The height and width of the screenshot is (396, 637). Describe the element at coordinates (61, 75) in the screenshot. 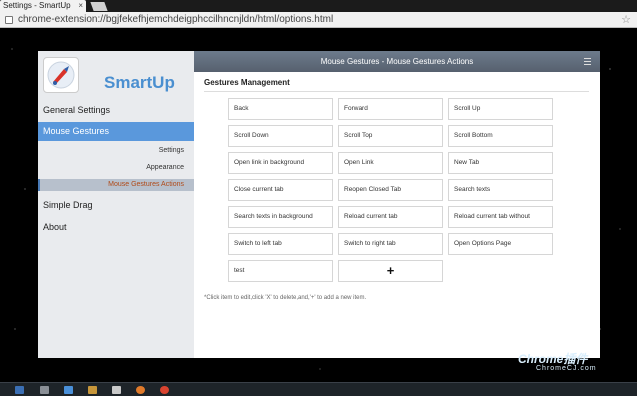

I see `smartup-logo-icon` at that location.